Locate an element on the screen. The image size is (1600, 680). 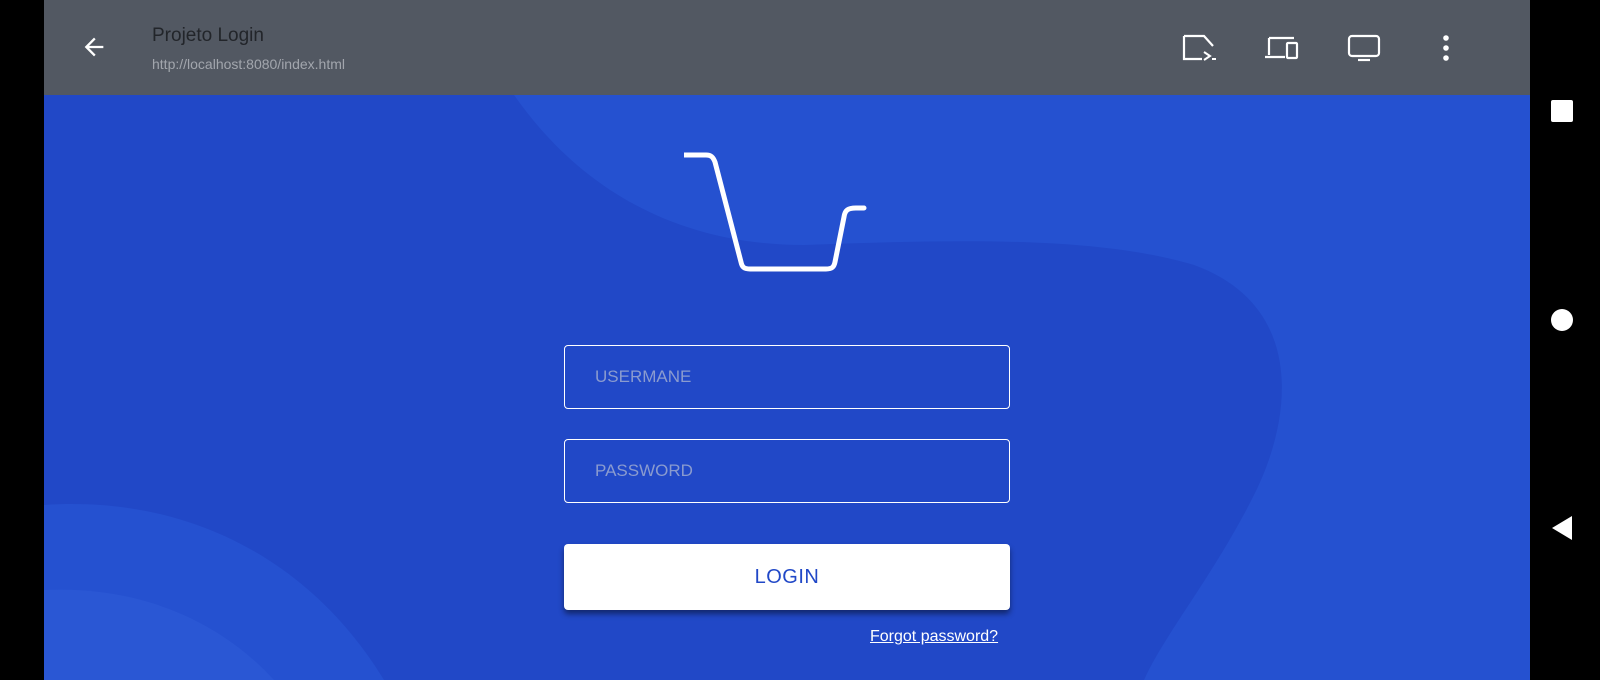
home-circle-icon is located at coordinates (1562, 320).